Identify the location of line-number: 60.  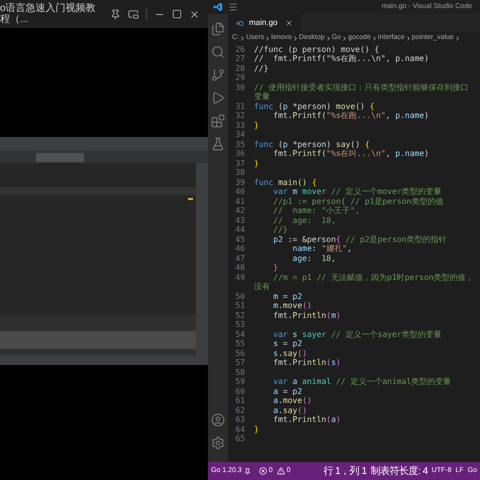
(240, 391).